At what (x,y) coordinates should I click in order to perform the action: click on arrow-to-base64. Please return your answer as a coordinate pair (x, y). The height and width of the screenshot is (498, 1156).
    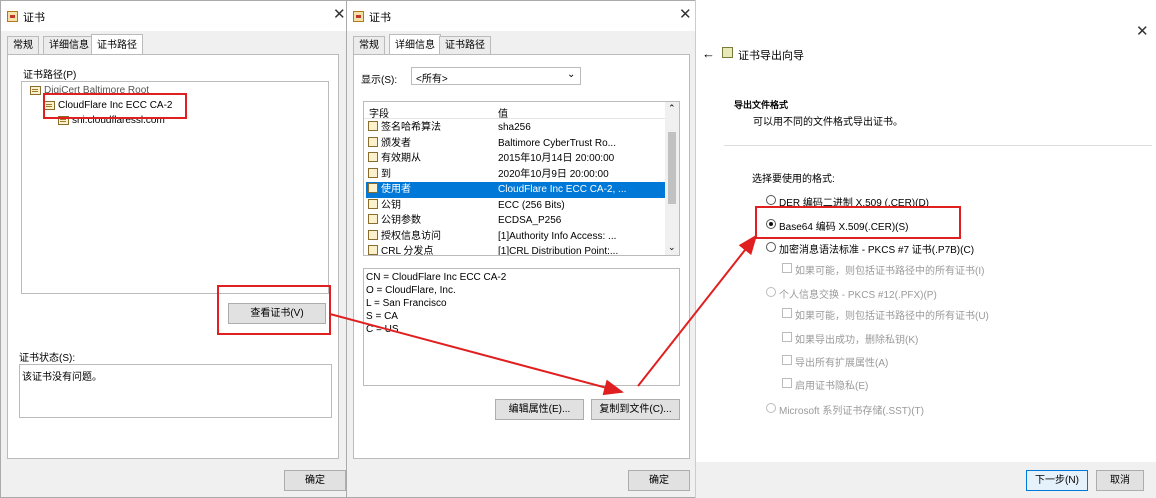
    Looking at the image, I should click on (697, 310).